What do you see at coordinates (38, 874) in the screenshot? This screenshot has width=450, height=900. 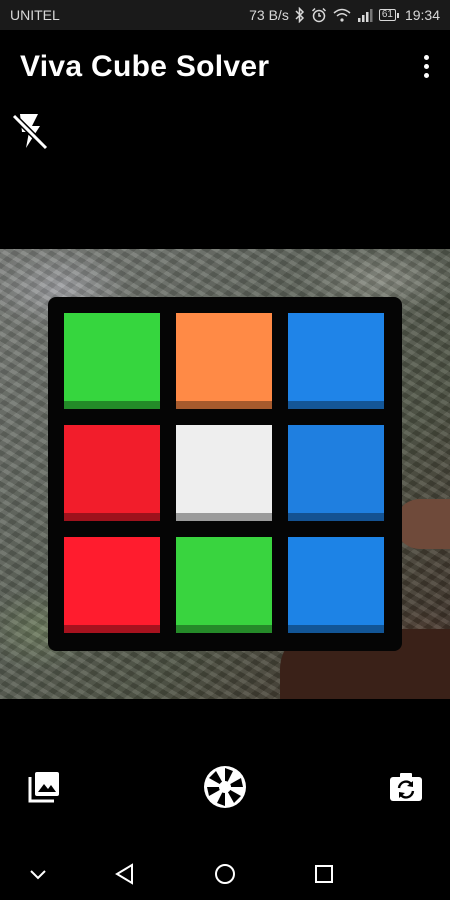 I see `chevron-down-icon` at bounding box center [38, 874].